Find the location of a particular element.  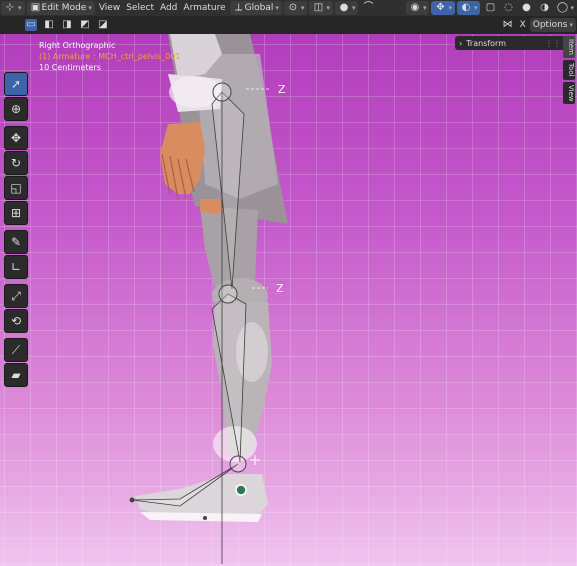

move-icon: ✥ is located at coordinates (16, 138).